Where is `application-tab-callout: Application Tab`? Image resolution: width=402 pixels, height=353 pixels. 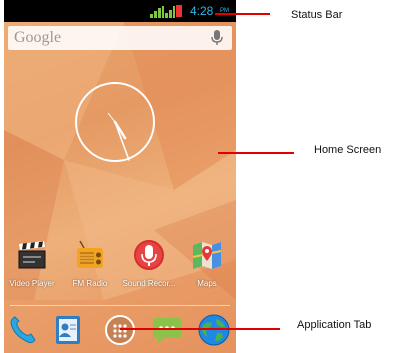 application-tab-callout: Application Tab is located at coordinates (334, 325).